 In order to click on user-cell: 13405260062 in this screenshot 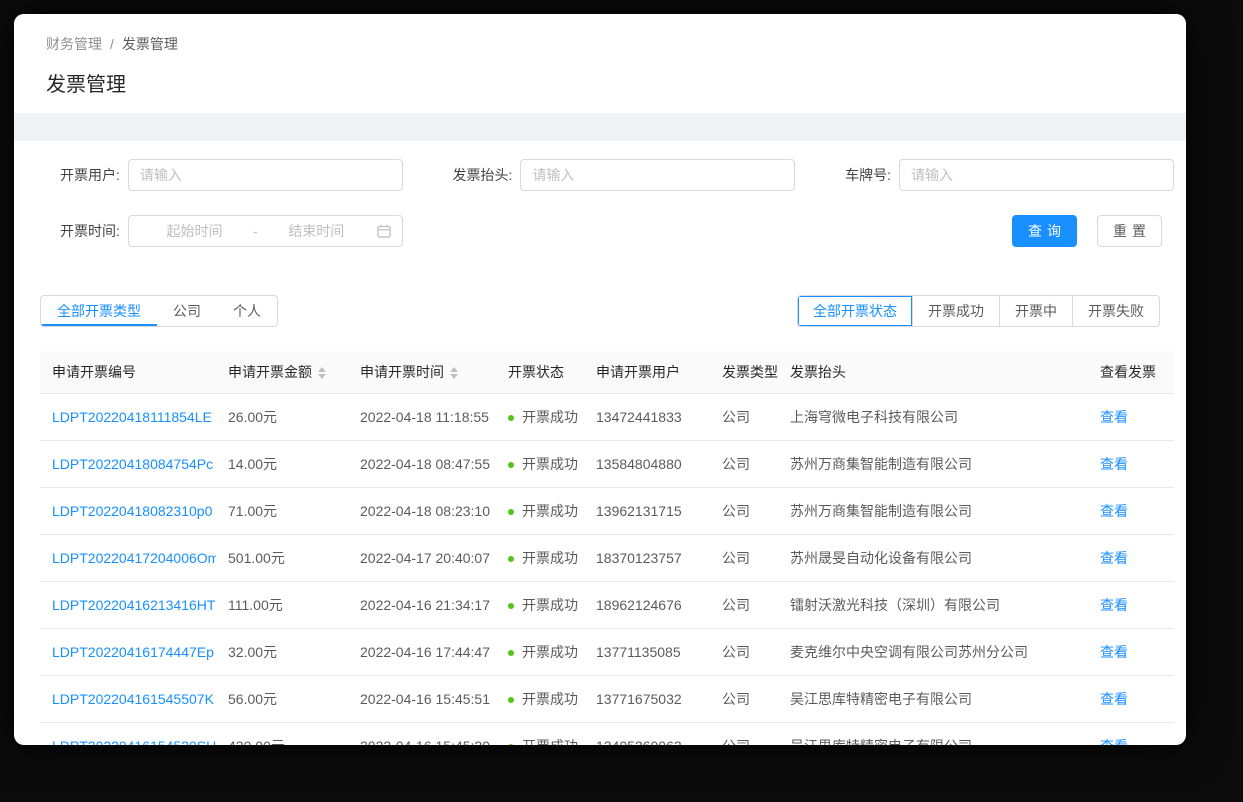, I will do `click(647, 733)`.